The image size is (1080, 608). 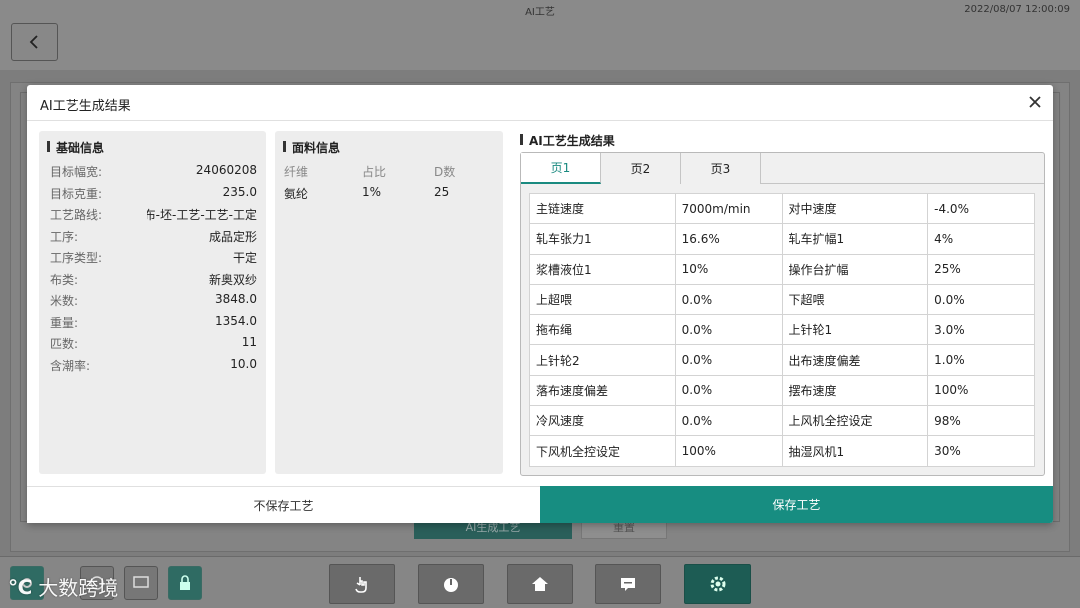 What do you see at coordinates (602, 451) in the screenshot?
I see `param-label: 下风机全控设定` at bounding box center [602, 451].